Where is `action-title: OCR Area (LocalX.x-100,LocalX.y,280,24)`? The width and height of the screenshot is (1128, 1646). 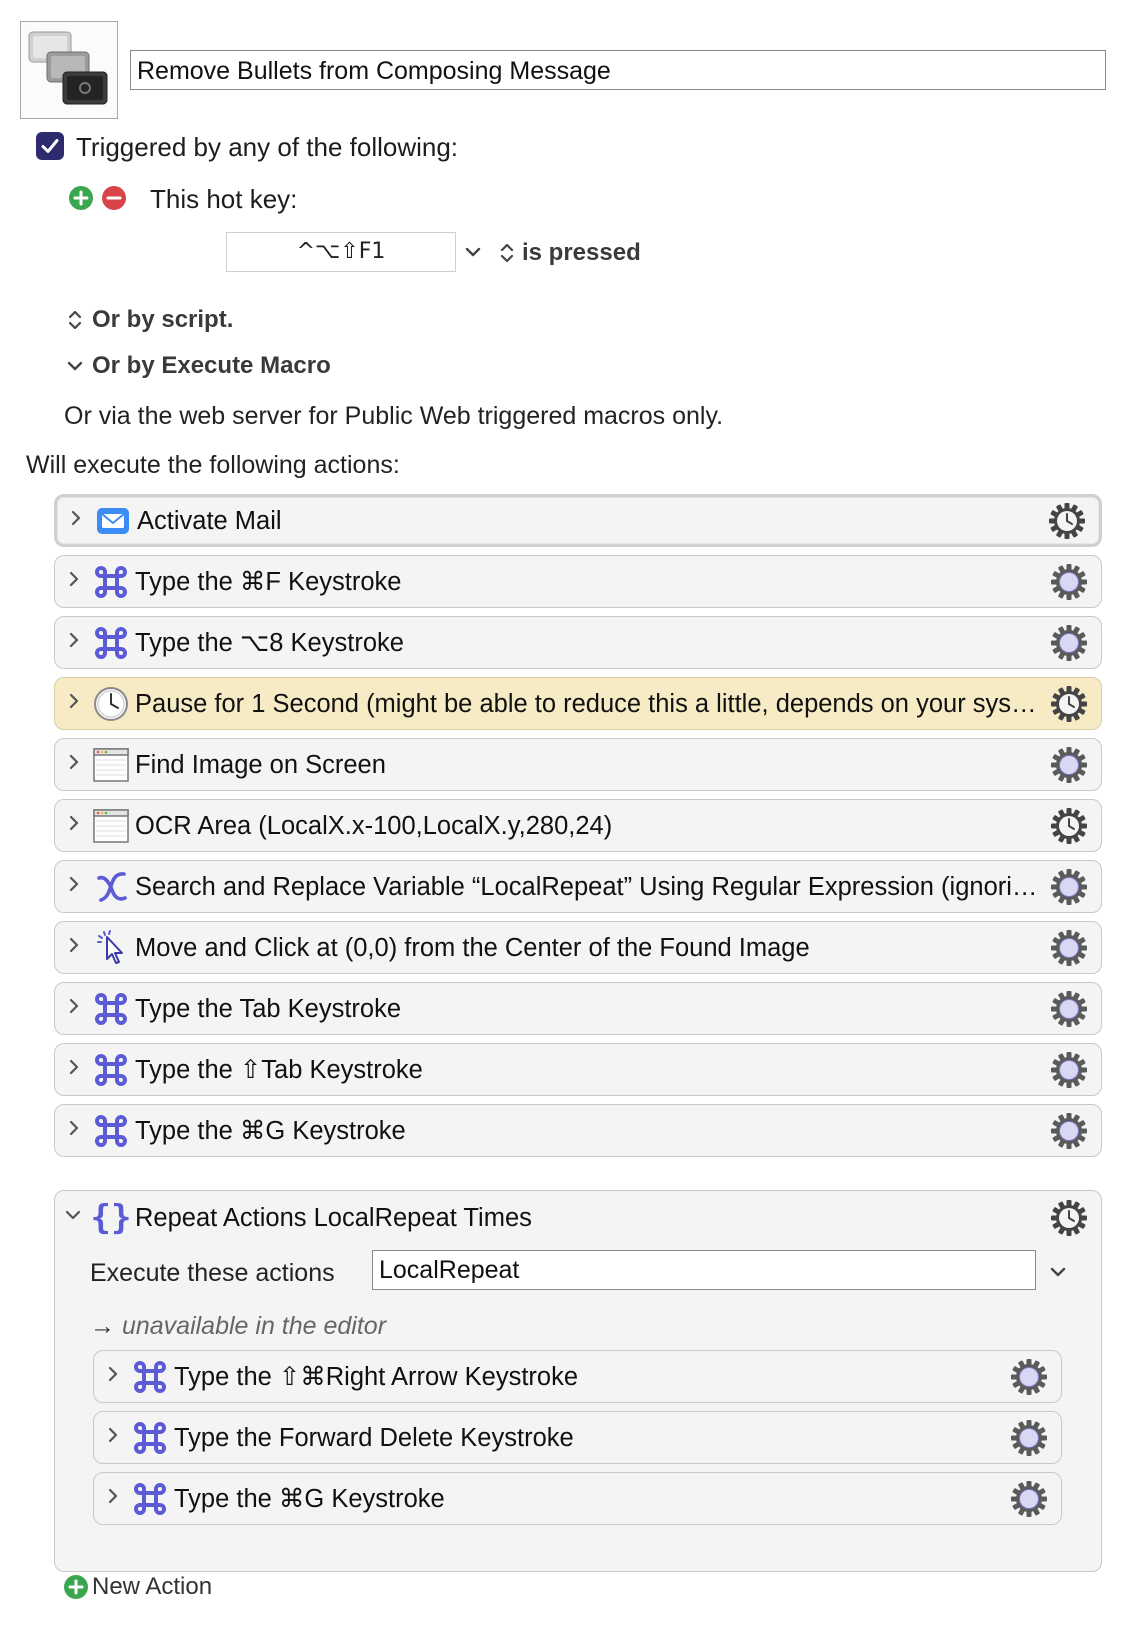
action-title: OCR Area (LocalX.x-100,LocalX.y,280,24) is located at coordinates (374, 825).